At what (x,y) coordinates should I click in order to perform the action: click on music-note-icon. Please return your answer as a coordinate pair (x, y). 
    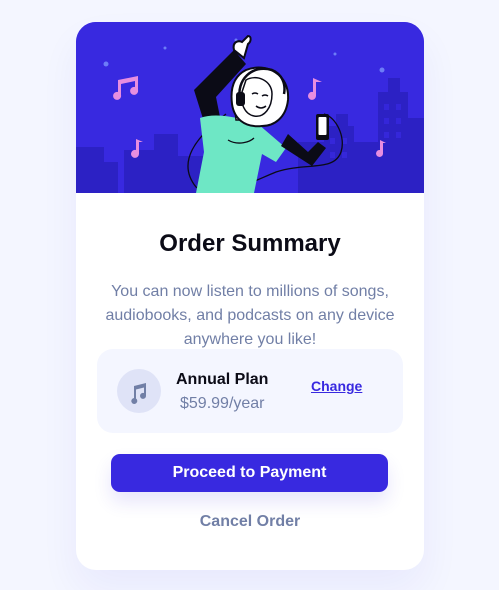
    Looking at the image, I should click on (139, 391).